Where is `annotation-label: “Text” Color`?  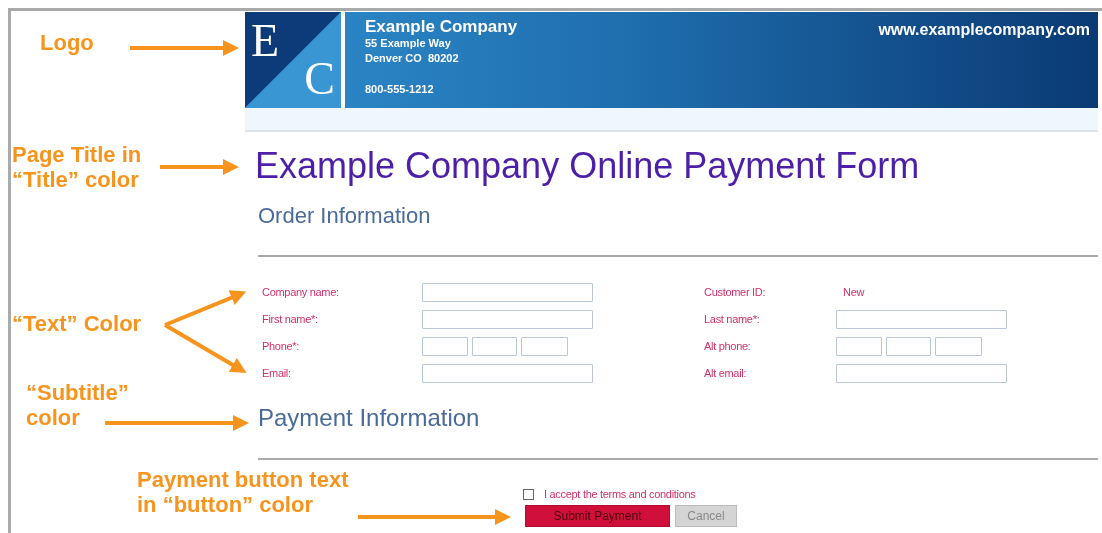
annotation-label: “Text” Color is located at coordinates (77, 324).